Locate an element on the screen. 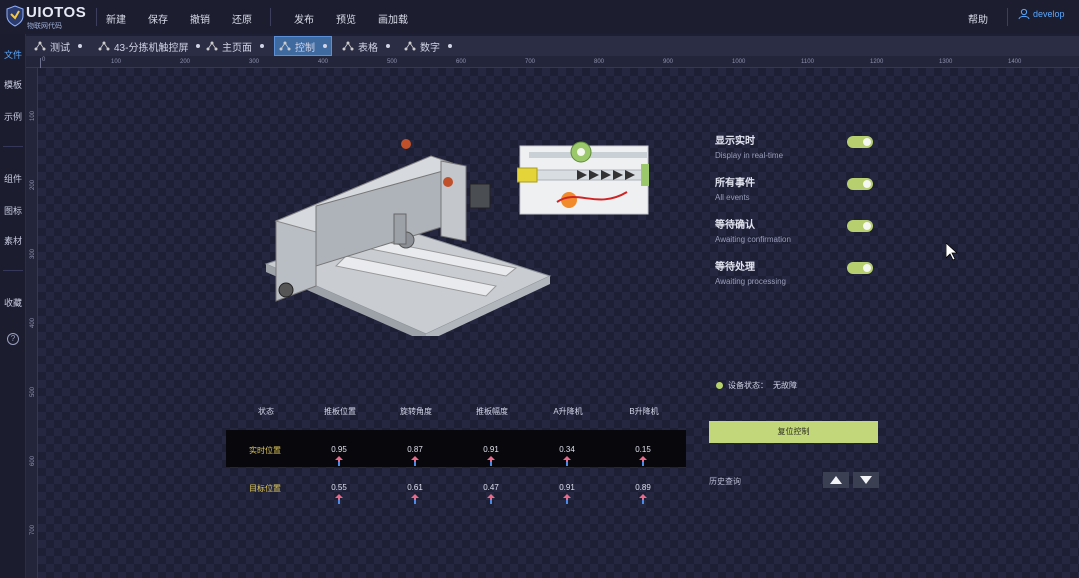 This screenshot has height=578, width=1079. table-cell: 0.61 is located at coordinates (415, 487).